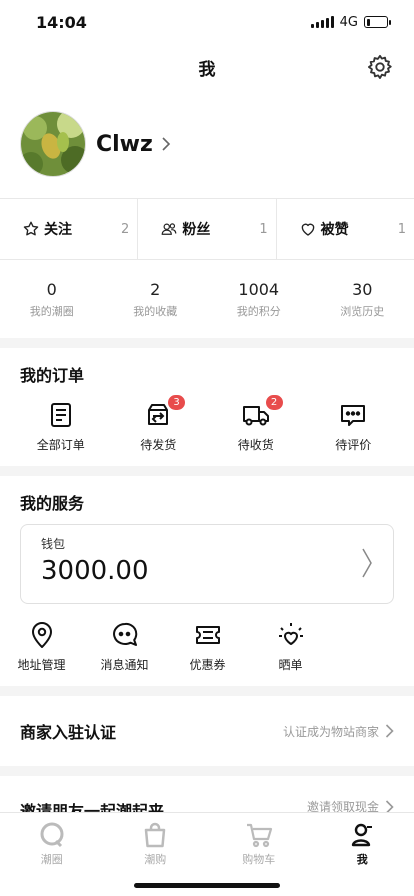 Image resolution: width=414 pixels, height=896 pixels. I want to click on battery-level, so click(368, 22).